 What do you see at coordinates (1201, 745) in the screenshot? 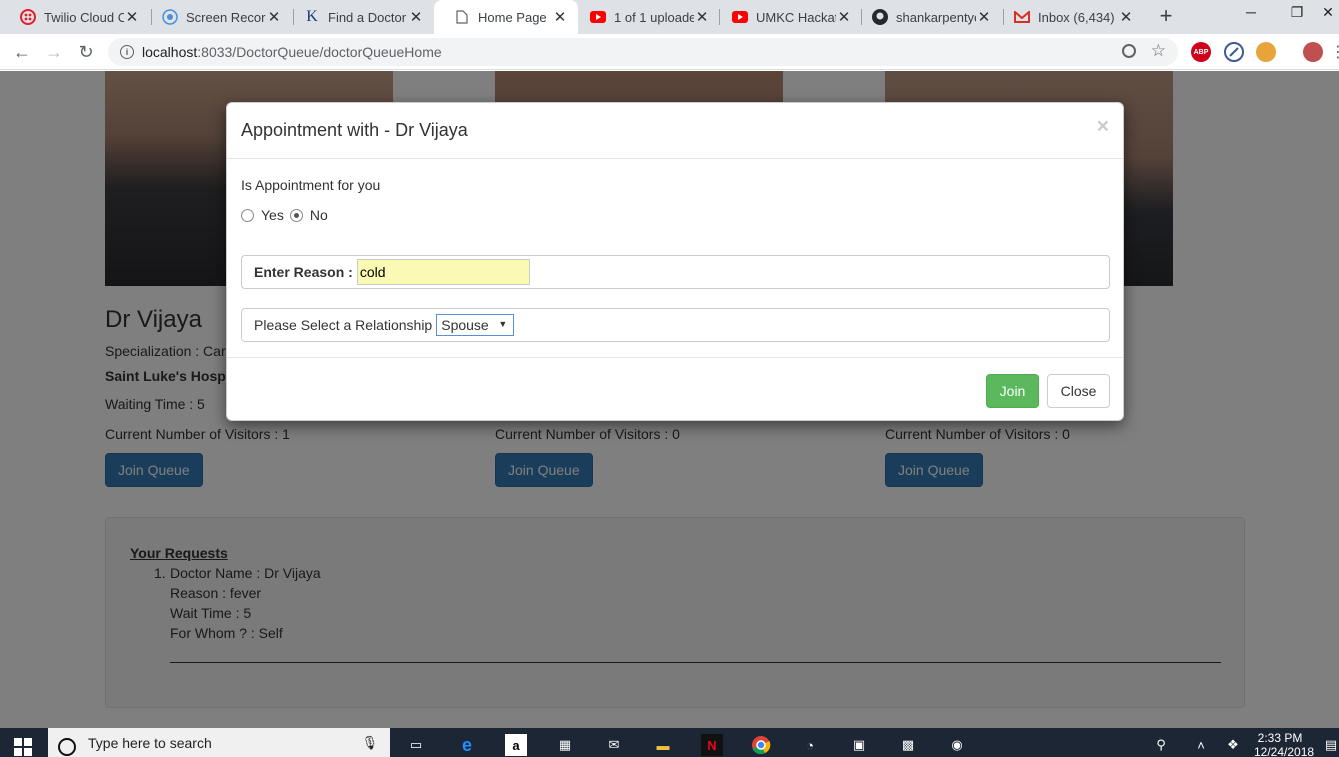
I see `chevron-up-icon: ˄` at bounding box center [1201, 745].